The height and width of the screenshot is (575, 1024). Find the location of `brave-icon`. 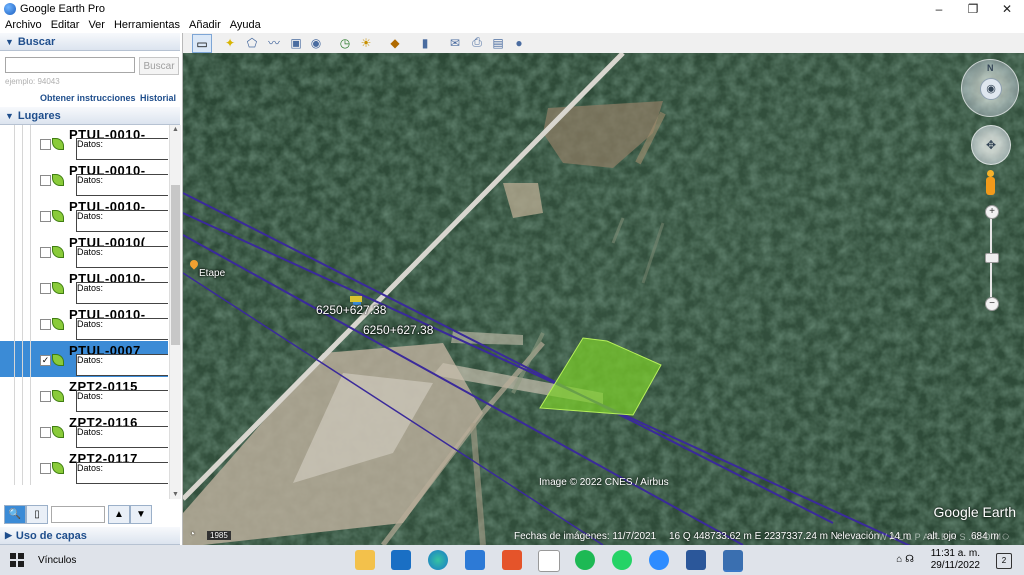

brave-icon is located at coordinates (512, 560).